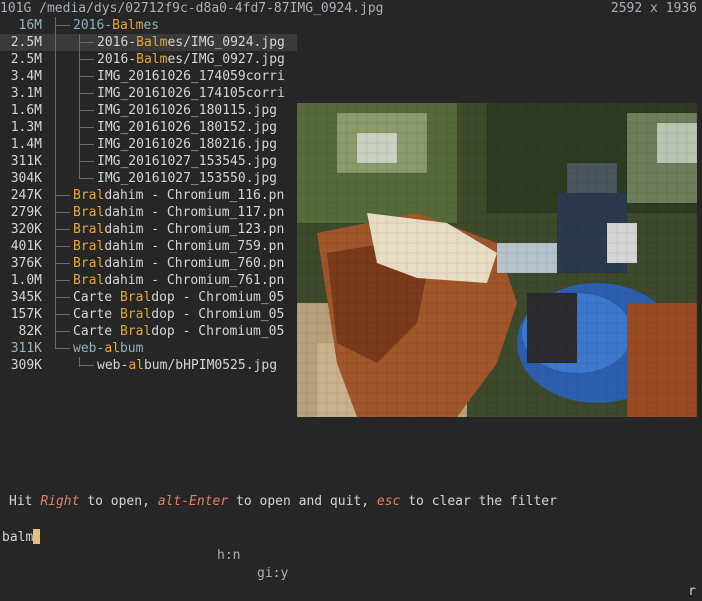  What do you see at coordinates (194, 280) in the screenshot?
I see `file-name-part: dahim - Chromium_761.pn` at bounding box center [194, 280].